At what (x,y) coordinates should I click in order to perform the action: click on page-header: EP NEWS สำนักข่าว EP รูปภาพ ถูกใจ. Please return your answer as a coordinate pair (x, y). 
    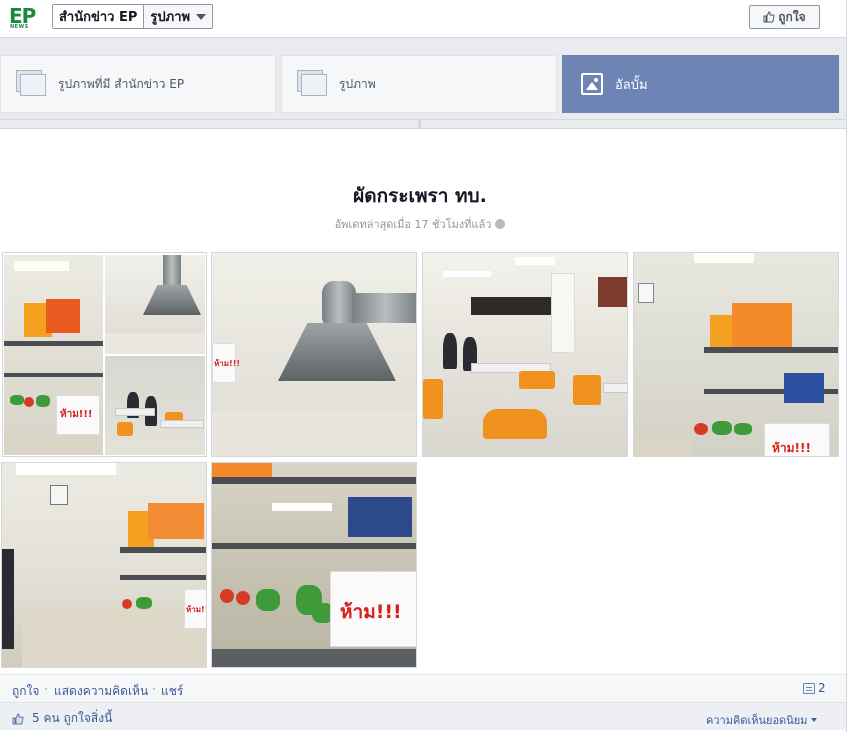
    Looking at the image, I should click on (423, 19).